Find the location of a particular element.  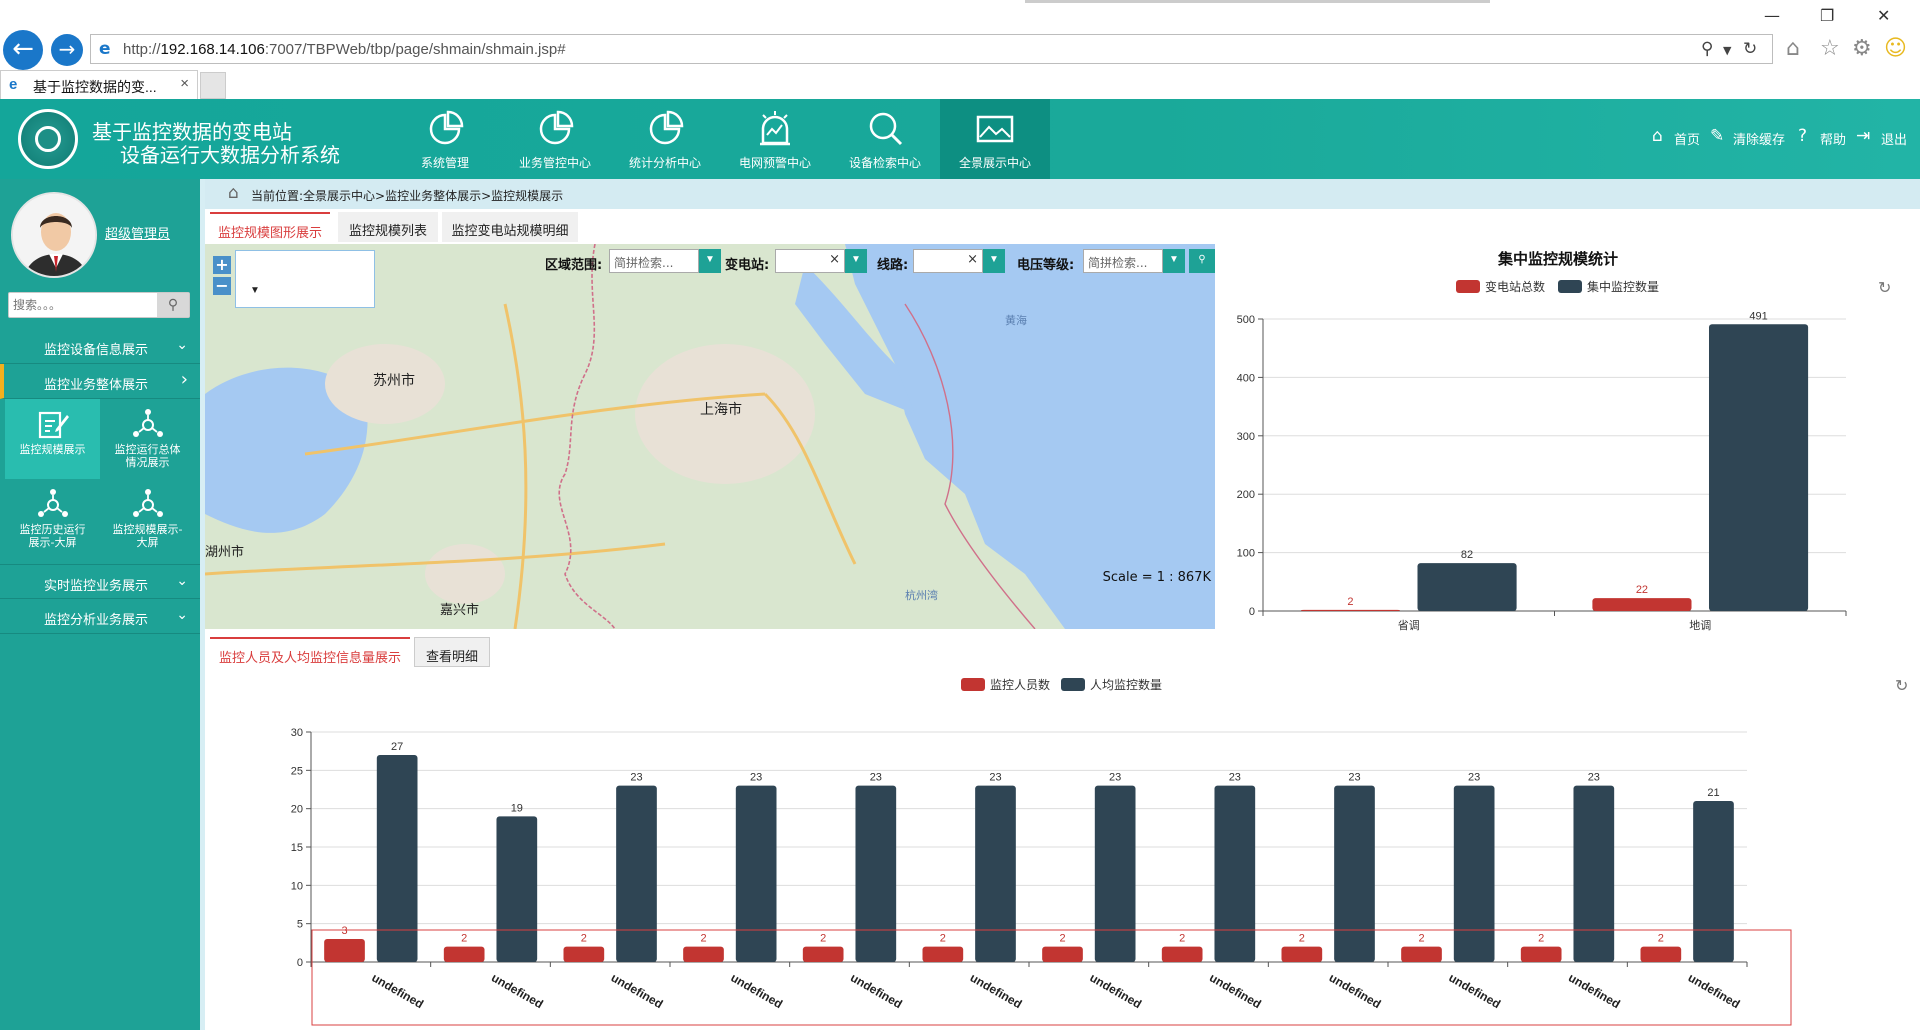

module-label: 电网预警中心 is located at coordinates (774, 163).